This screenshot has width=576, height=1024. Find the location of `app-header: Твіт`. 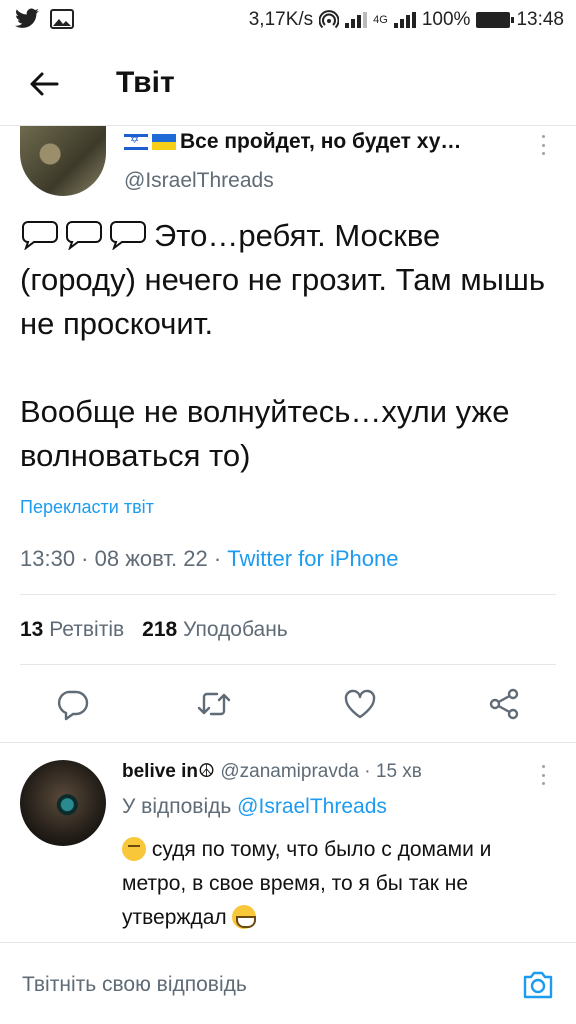

app-header: Твіт is located at coordinates (288, 83).